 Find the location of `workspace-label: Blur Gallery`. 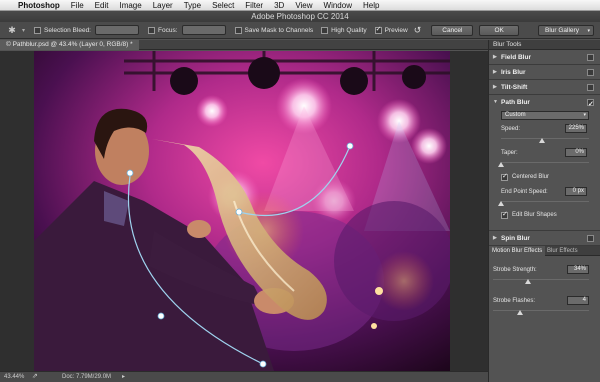

workspace-label: Blur Gallery is located at coordinates (562, 30).